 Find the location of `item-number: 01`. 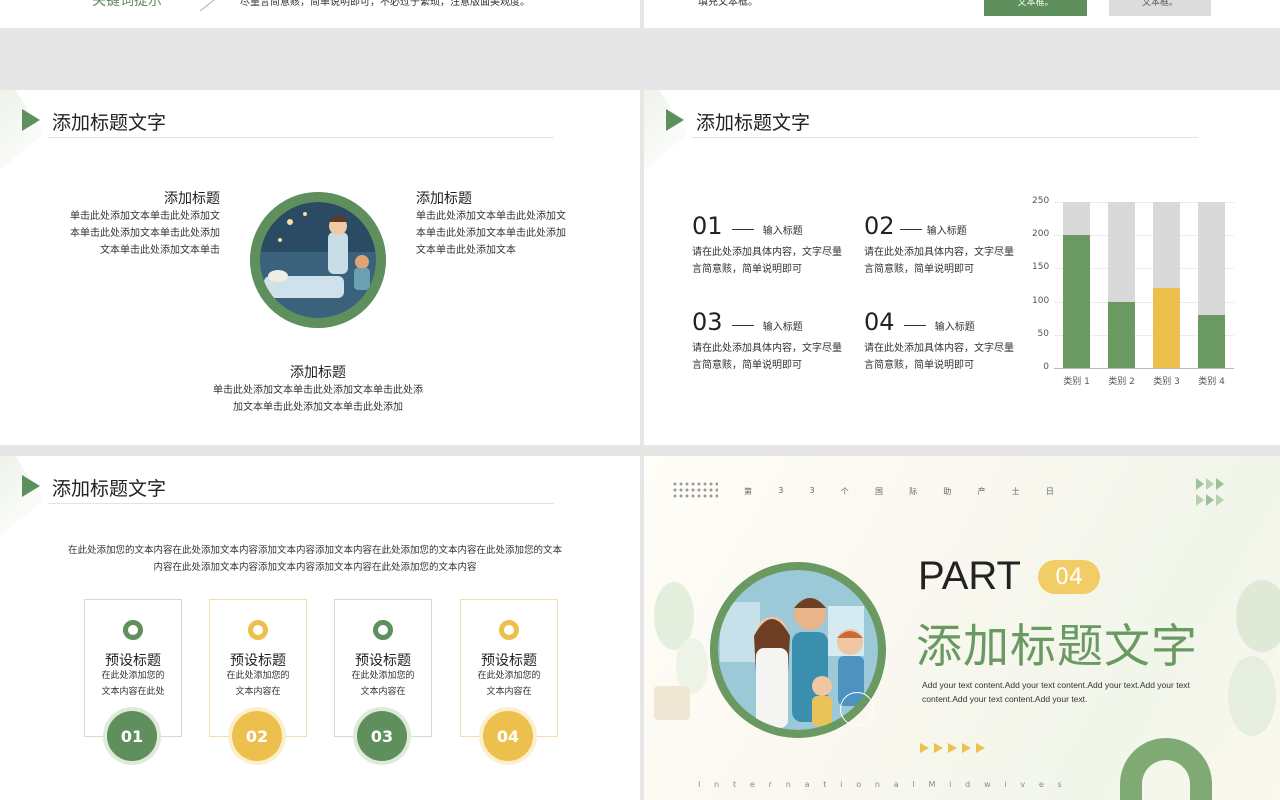

item-number: 01 is located at coordinates (707, 226).